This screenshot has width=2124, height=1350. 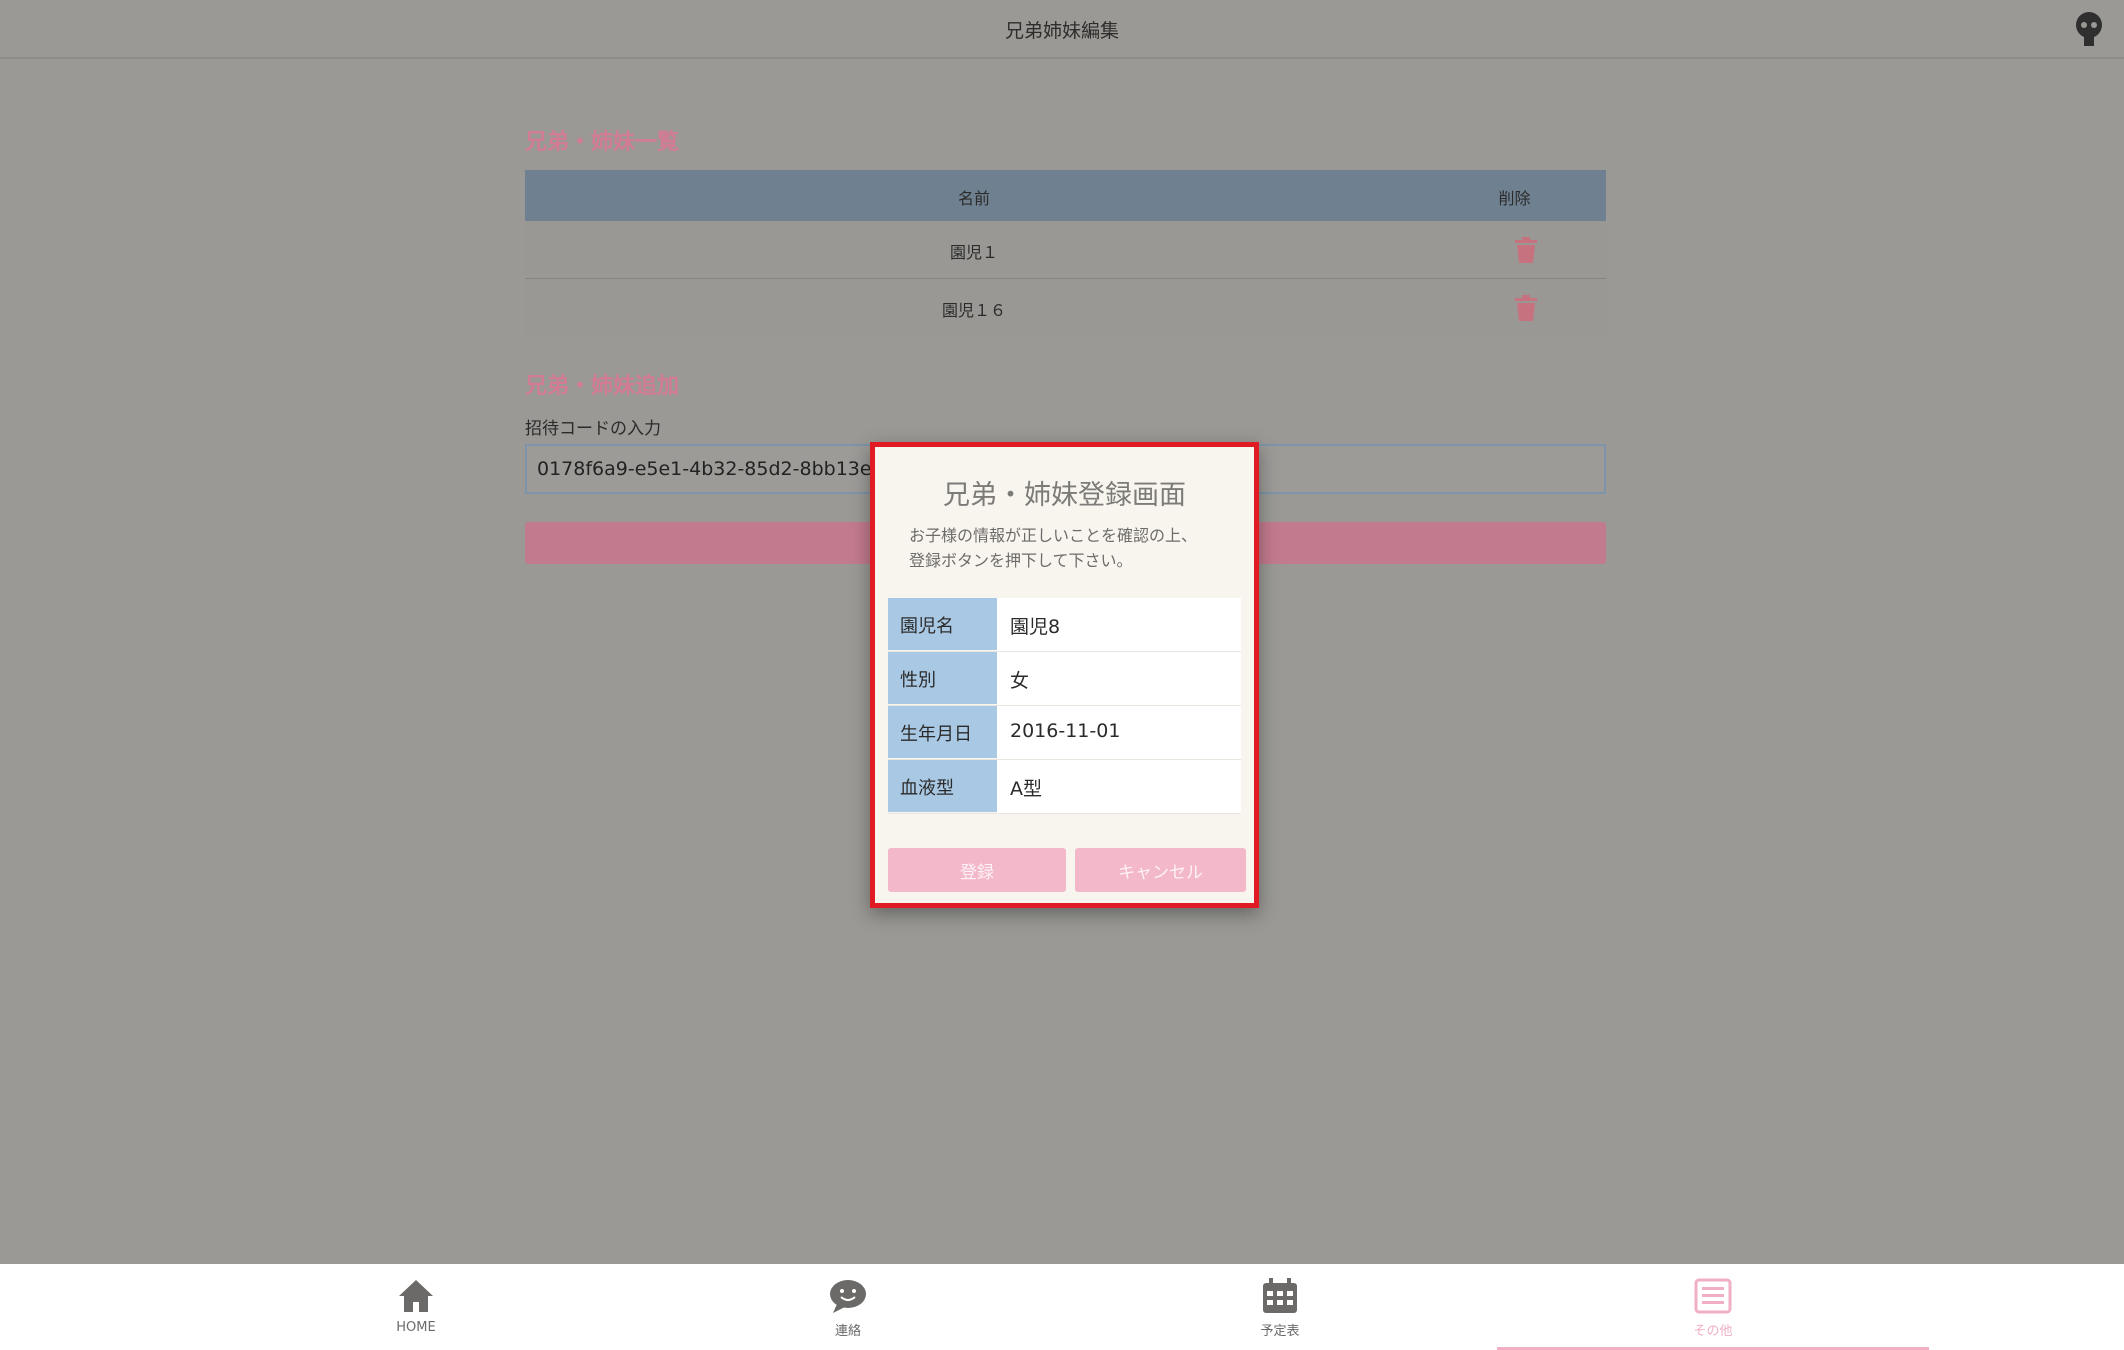 What do you see at coordinates (1280, 1331) in the screenshot?
I see `nav-label: 予定表` at bounding box center [1280, 1331].